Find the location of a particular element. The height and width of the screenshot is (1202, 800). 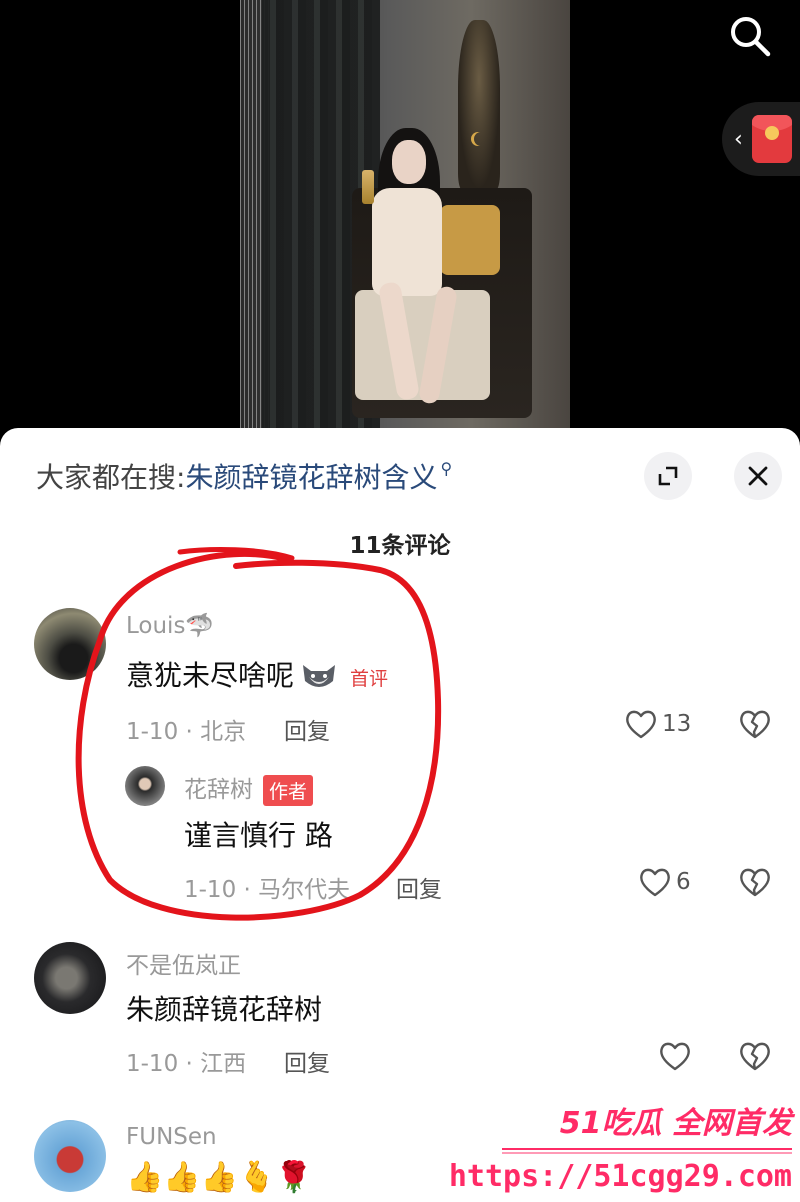

search-icon: ⚲ is located at coordinates (446, 468).